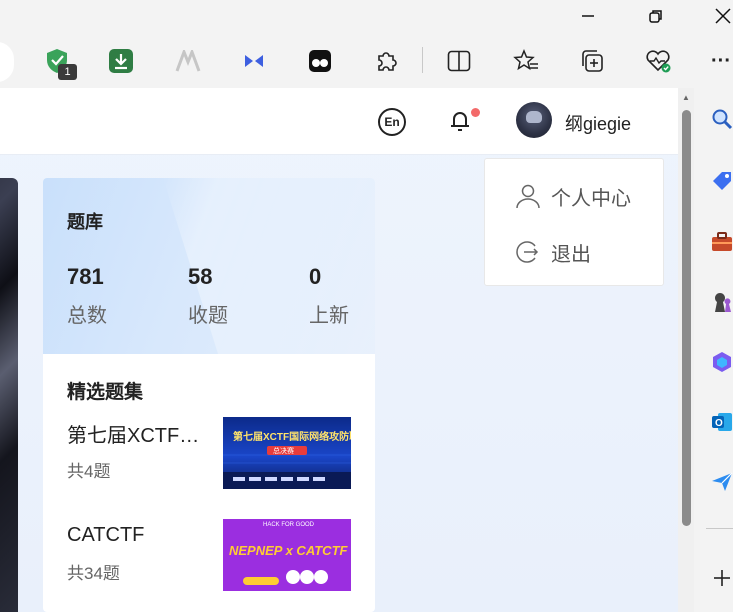 This screenshot has width=733, height=612. What do you see at coordinates (460, 121) in the screenshot?
I see `bell-icon` at bounding box center [460, 121].